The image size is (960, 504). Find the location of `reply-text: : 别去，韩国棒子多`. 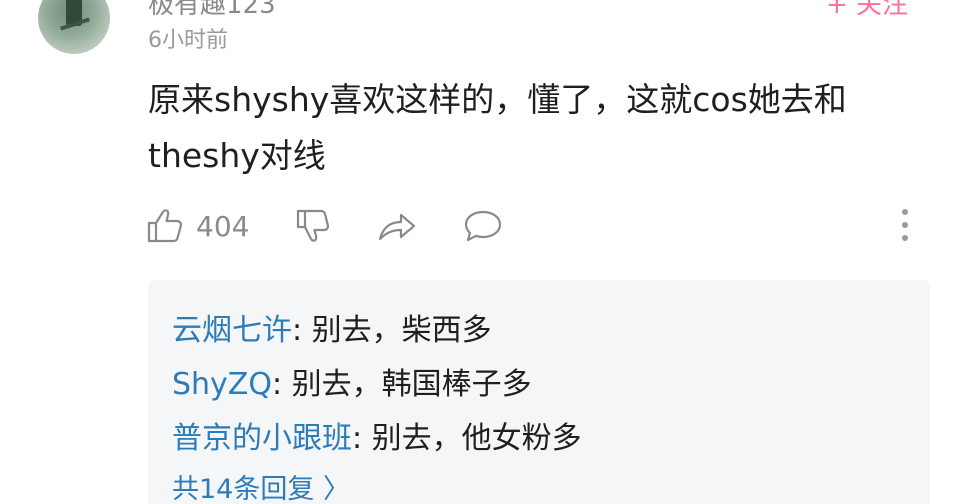

reply-text: : 别去，韩国棒子多 is located at coordinates (401, 384).